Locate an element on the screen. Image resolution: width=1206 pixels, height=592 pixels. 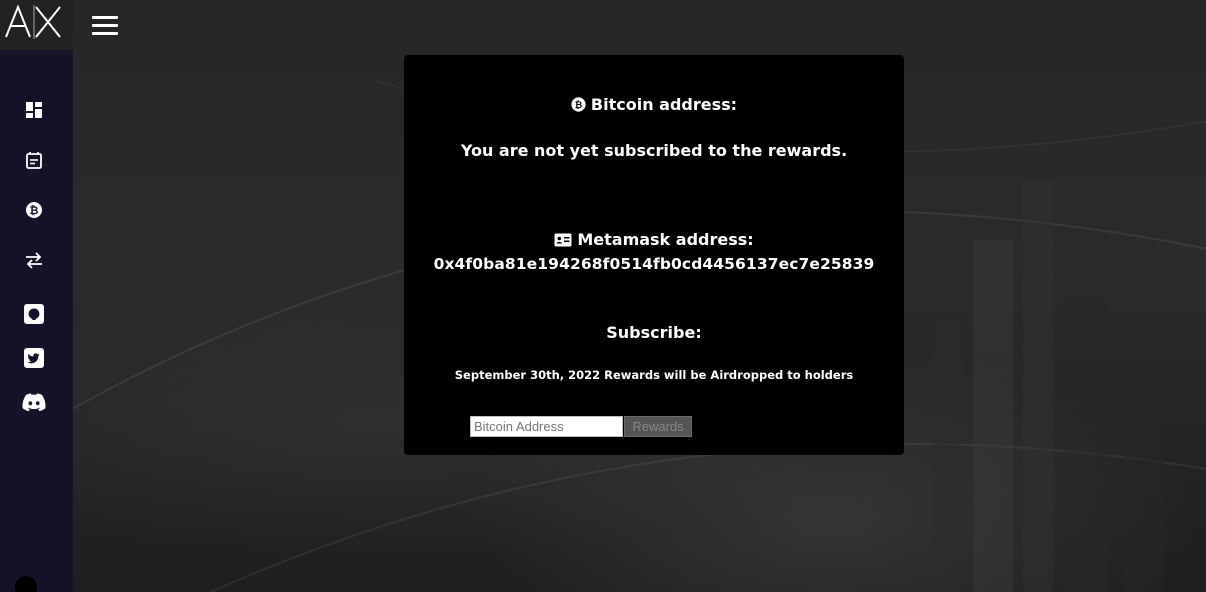
dashboard-icon is located at coordinates (34, 110).